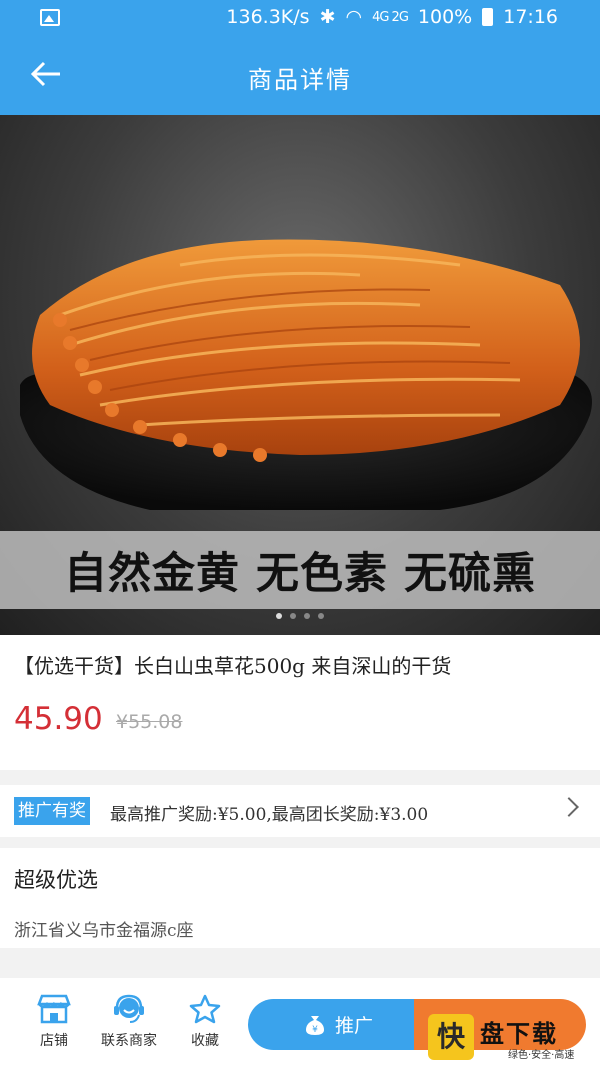  I want to click on watermark-title: 盘下载, so click(519, 1034).